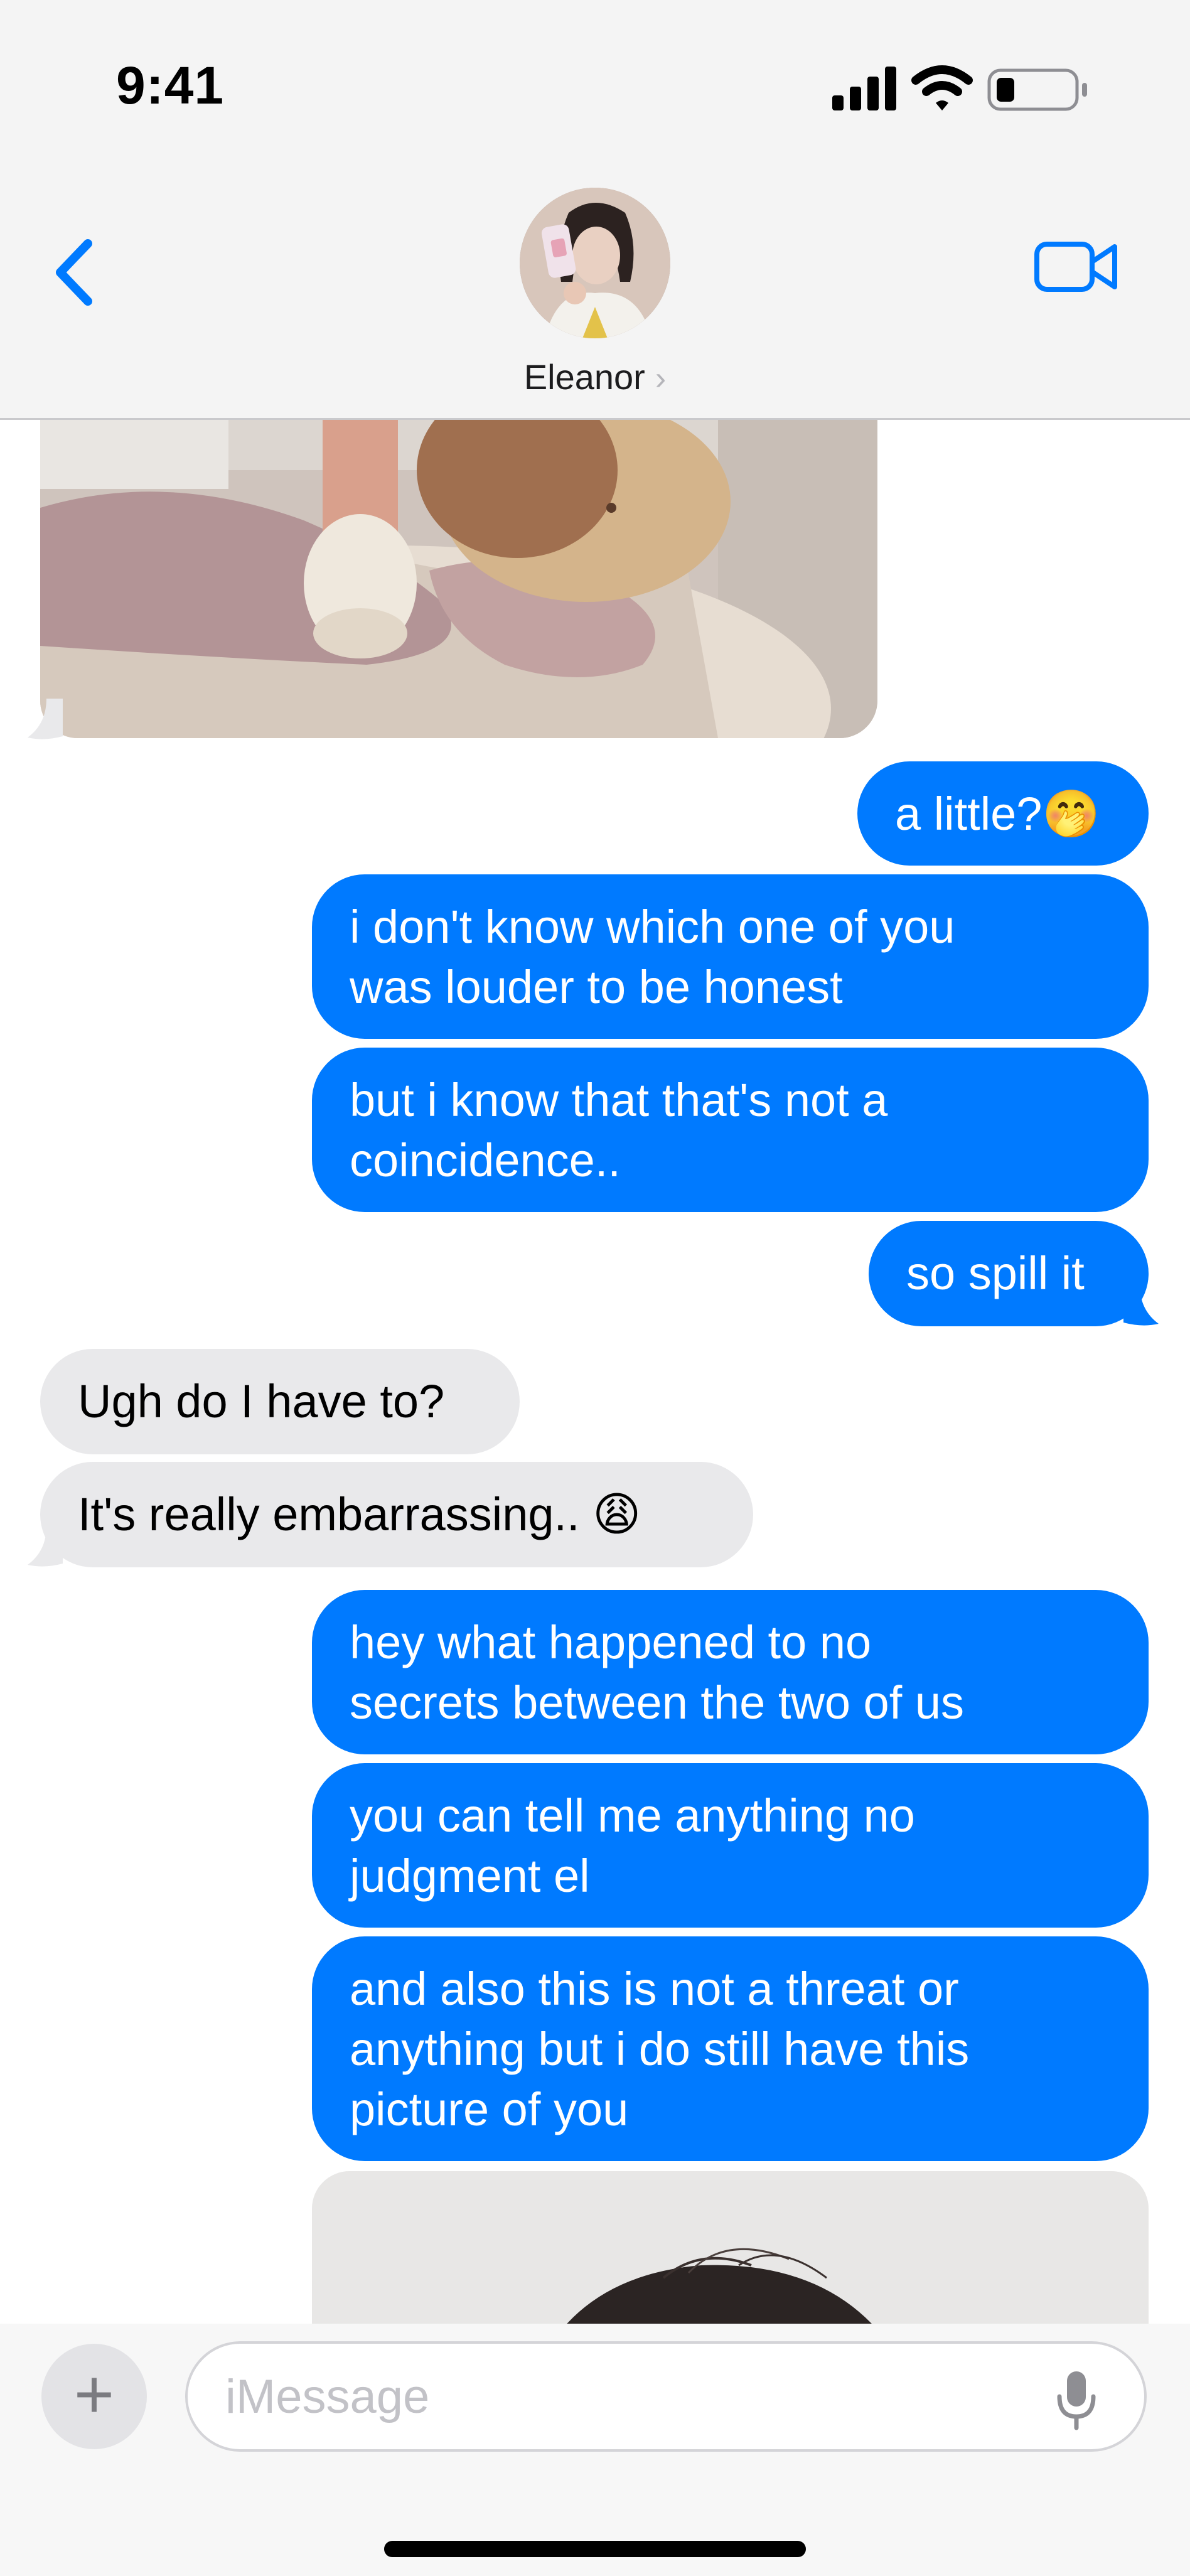  What do you see at coordinates (942, 88) in the screenshot?
I see `wifi-icon` at bounding box center [942, 88].